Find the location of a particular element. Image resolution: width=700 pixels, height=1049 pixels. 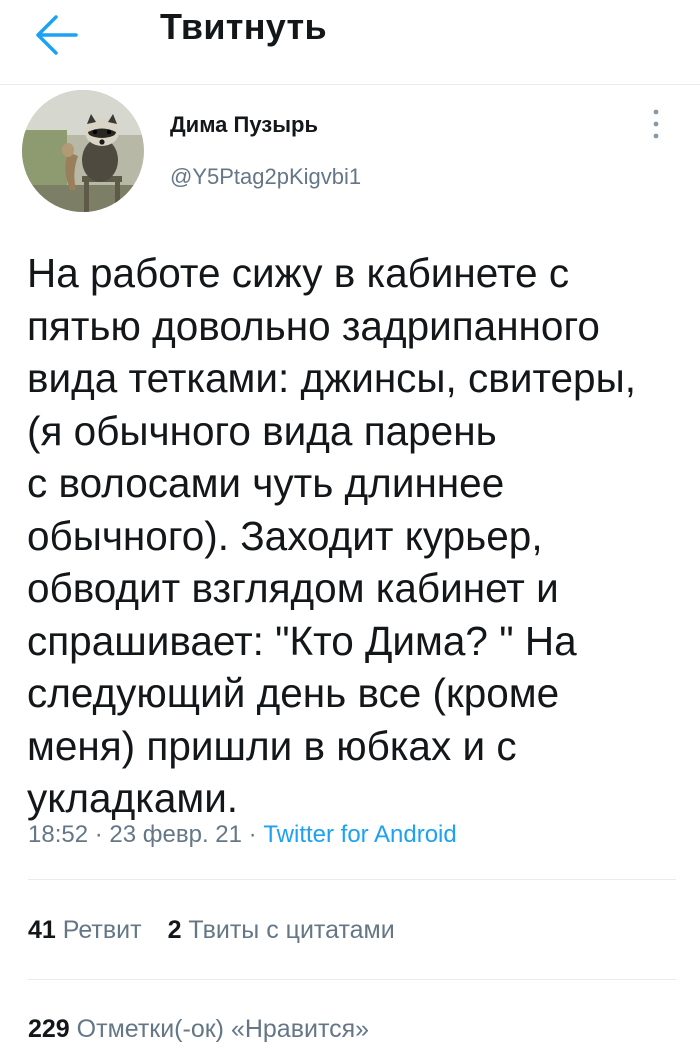

quote-label: Твиты с цитатами is located at coordinates (291, 930).